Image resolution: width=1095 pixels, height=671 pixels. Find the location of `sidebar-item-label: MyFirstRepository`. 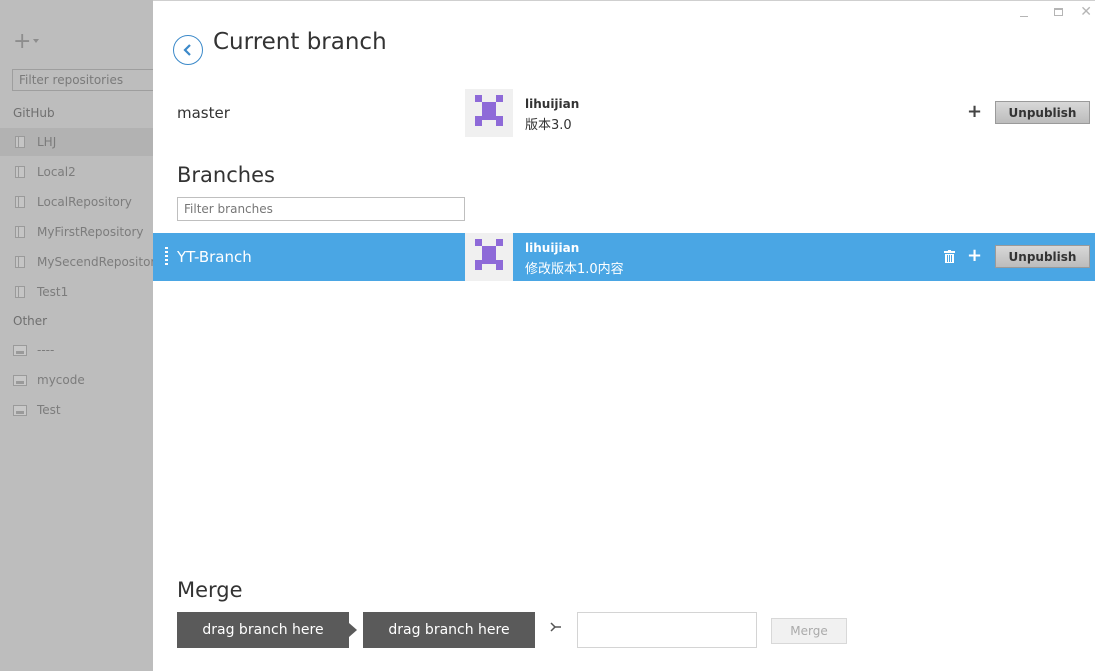

sidebar-item-label: MyFirstRepository is located at coordinates (90, 232).